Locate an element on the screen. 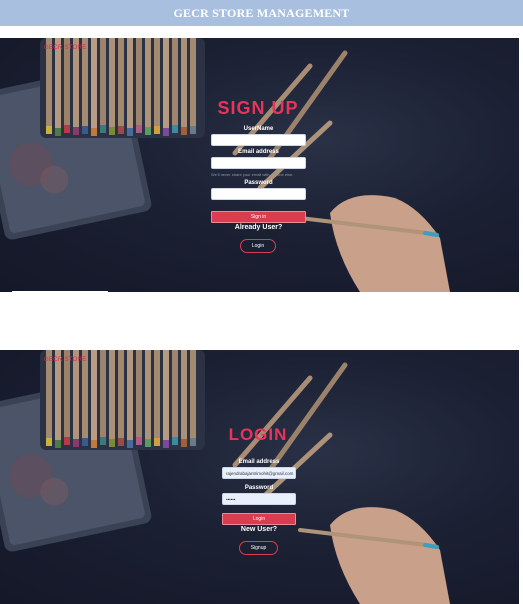 Image resolution: width=523 pixels, height=604 pixels. signup-button: Signup is located at coordinates (258, 548).